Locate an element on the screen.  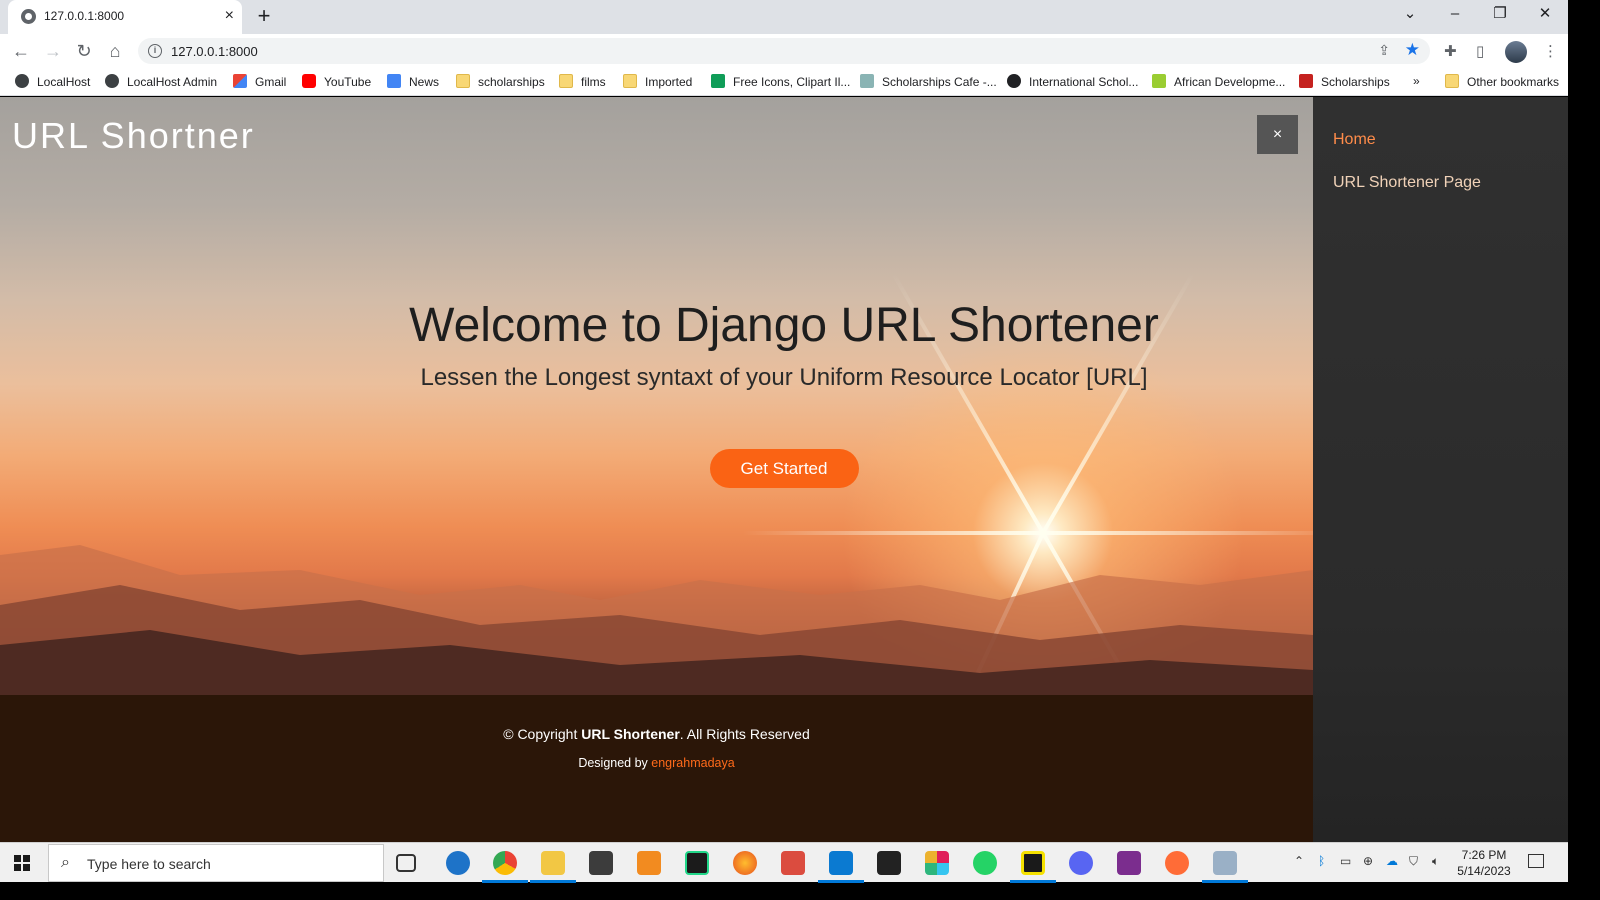
sublime-icon is located at coordinates (649, 863).